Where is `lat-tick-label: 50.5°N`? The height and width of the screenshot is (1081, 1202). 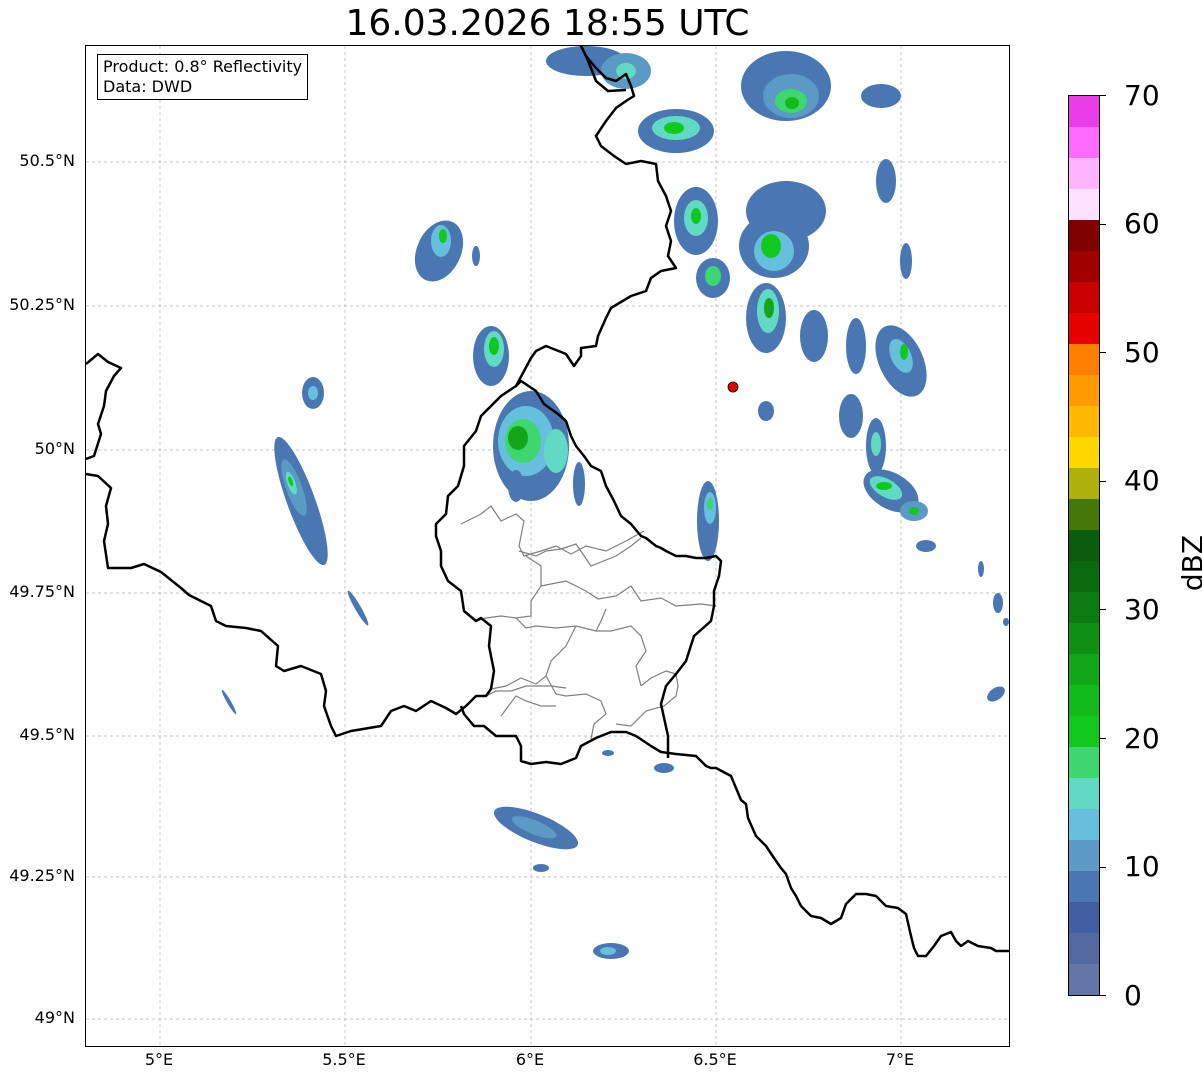
lat-tick-label: 50.5°N is located at coordinates (47, 160).